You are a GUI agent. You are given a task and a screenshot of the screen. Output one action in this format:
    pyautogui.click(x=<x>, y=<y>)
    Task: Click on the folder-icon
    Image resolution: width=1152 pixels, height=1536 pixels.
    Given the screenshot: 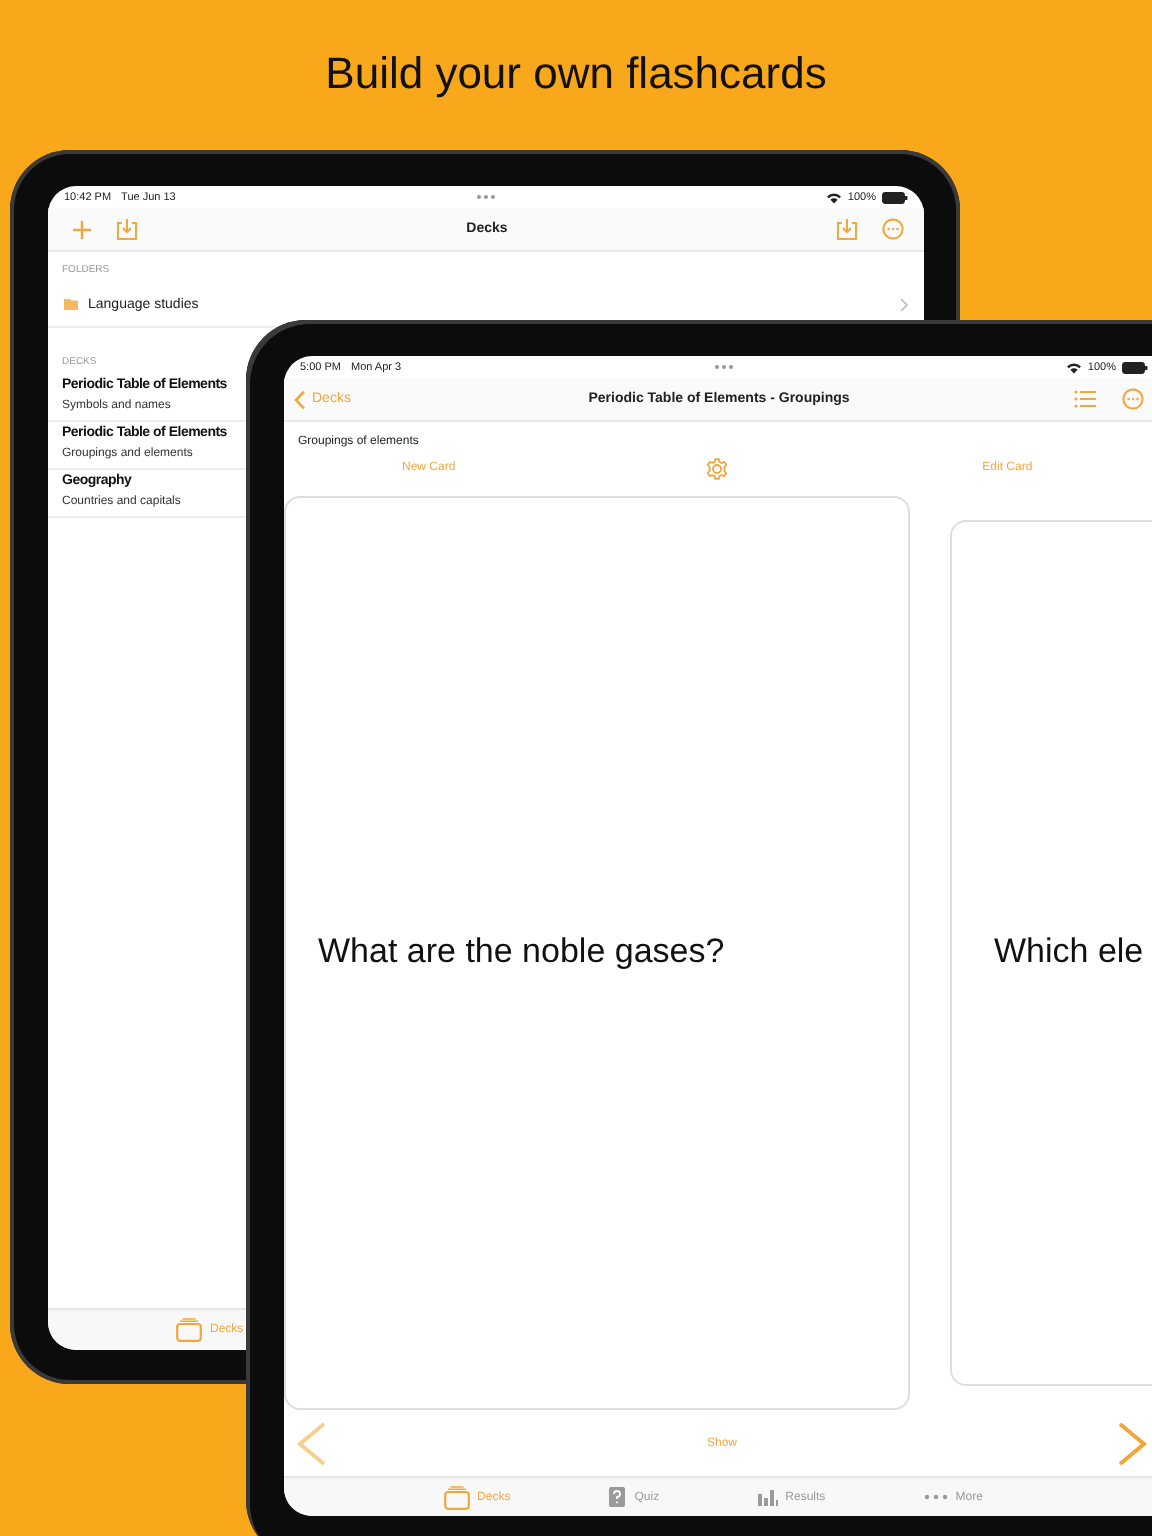 What is the action you would take?
    pyautogui.click(x=71, y=304)
    